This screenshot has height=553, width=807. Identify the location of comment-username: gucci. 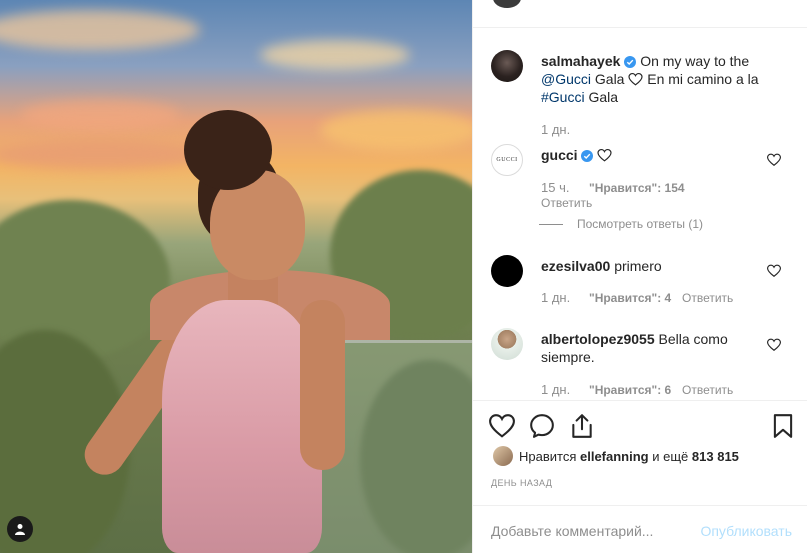
(559, 155).